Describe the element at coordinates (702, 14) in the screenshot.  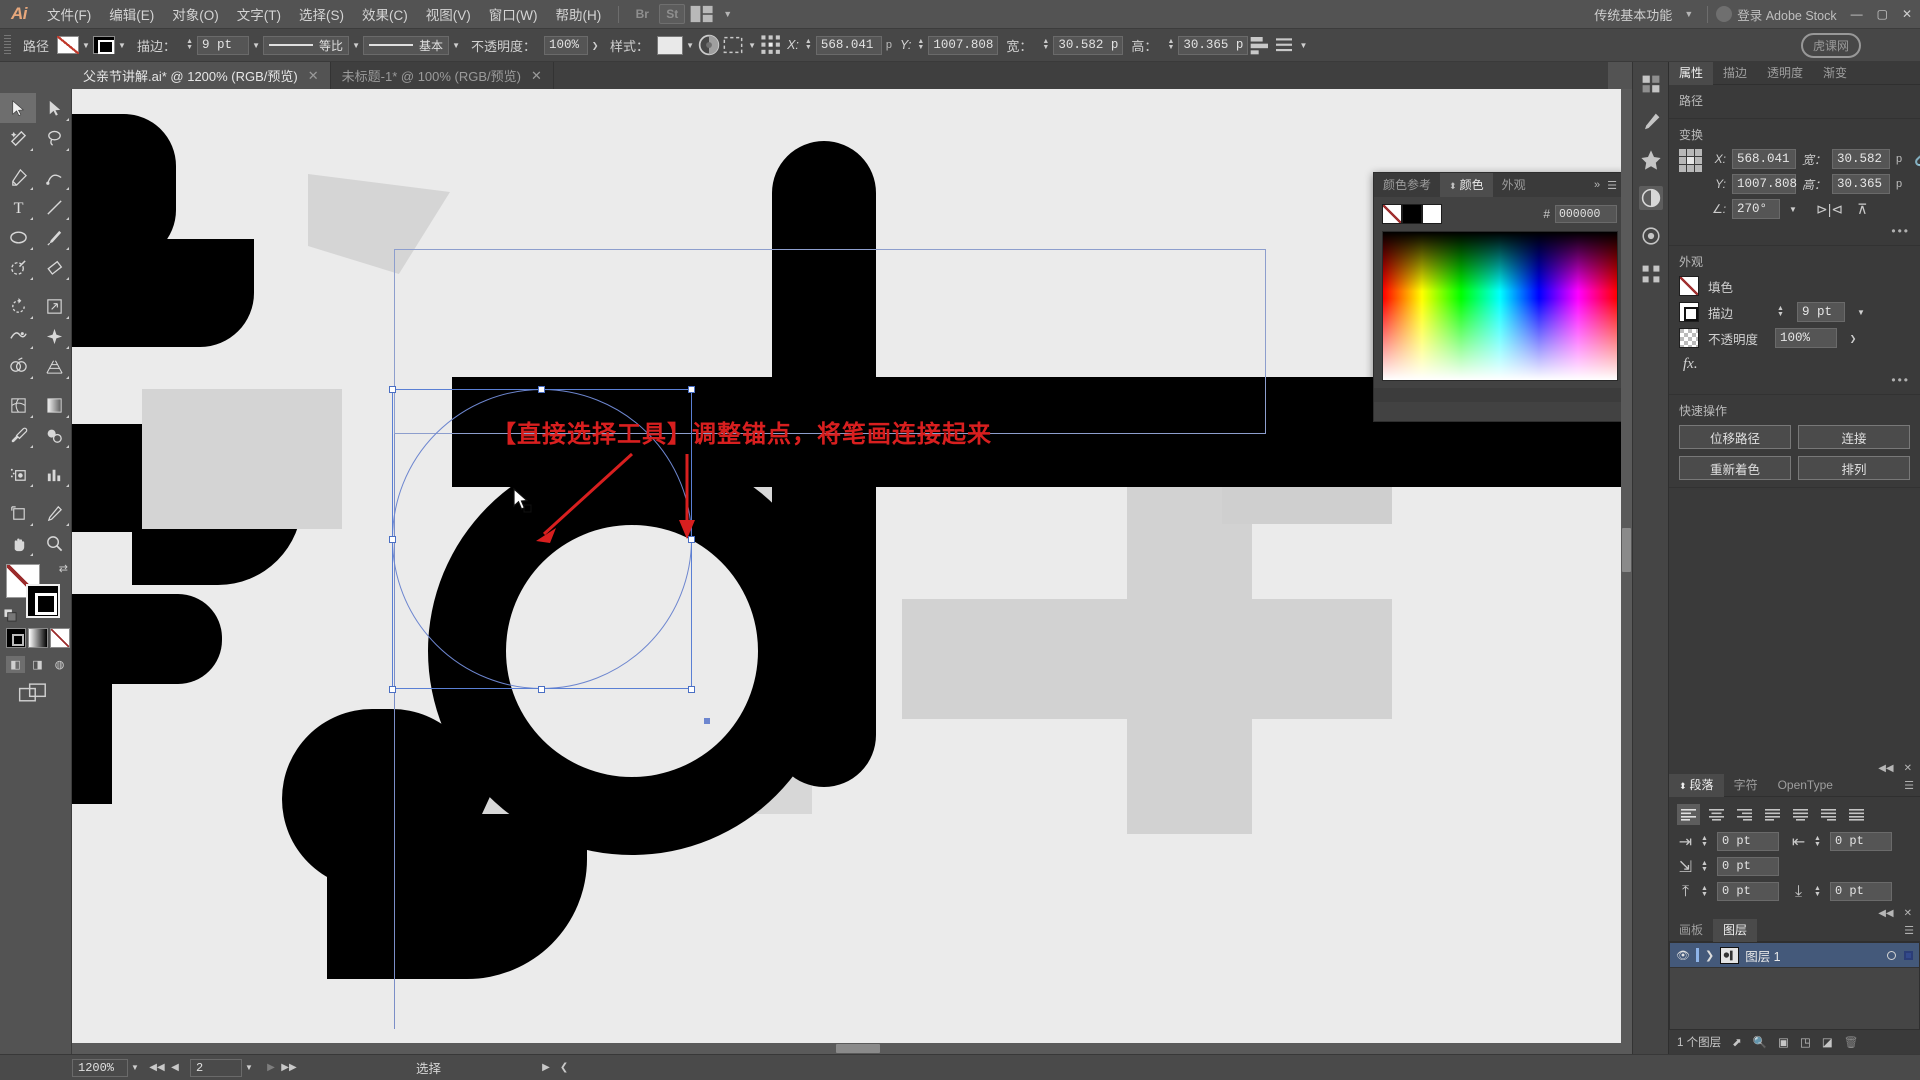
I see `arrange-documents-icon` at that location.